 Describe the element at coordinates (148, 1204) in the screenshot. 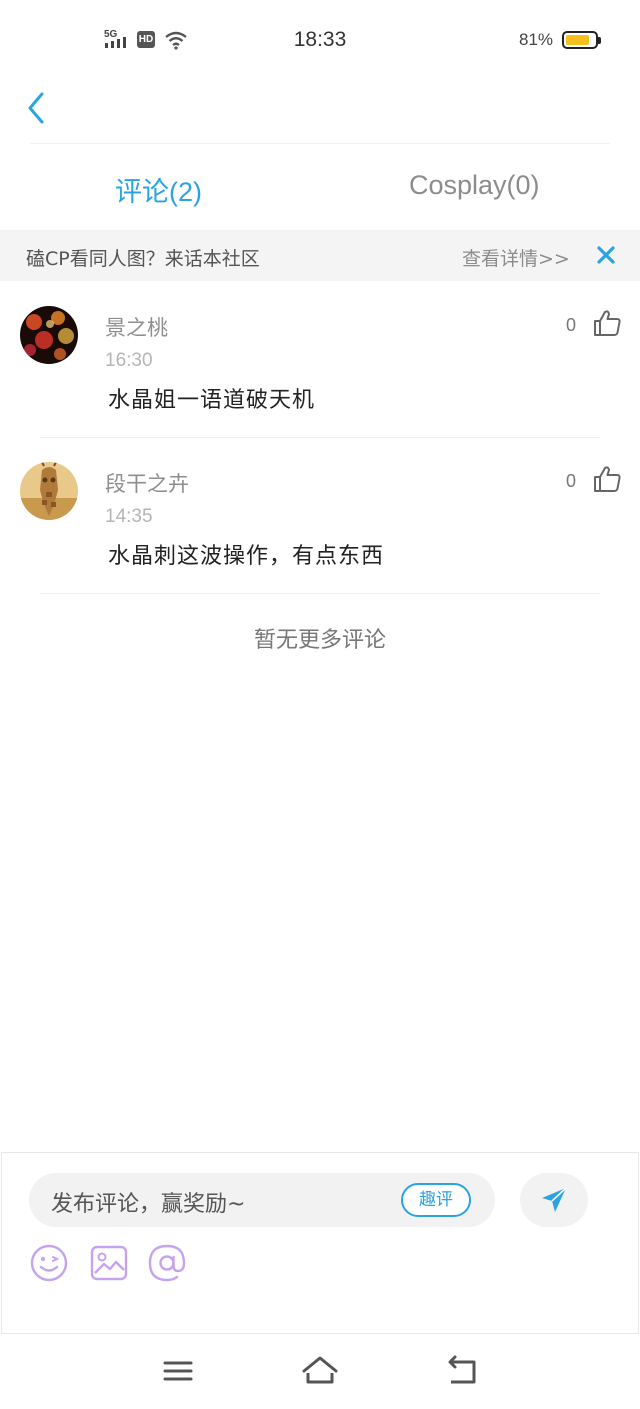

I see `input-placeholder: 发布评论，赢奖励~` at that location.